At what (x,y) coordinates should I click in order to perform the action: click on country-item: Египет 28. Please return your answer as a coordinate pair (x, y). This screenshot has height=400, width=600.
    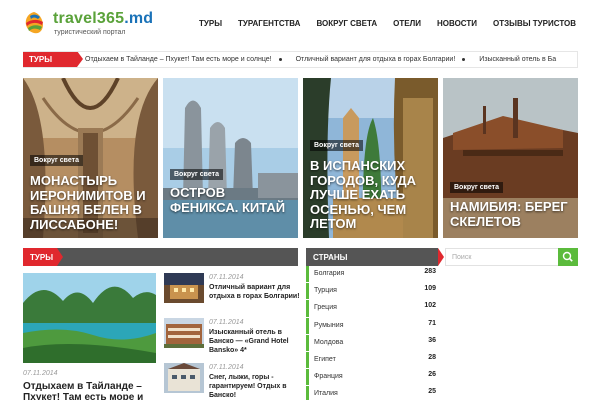
    Looking at the image, I should click on (372, 360).